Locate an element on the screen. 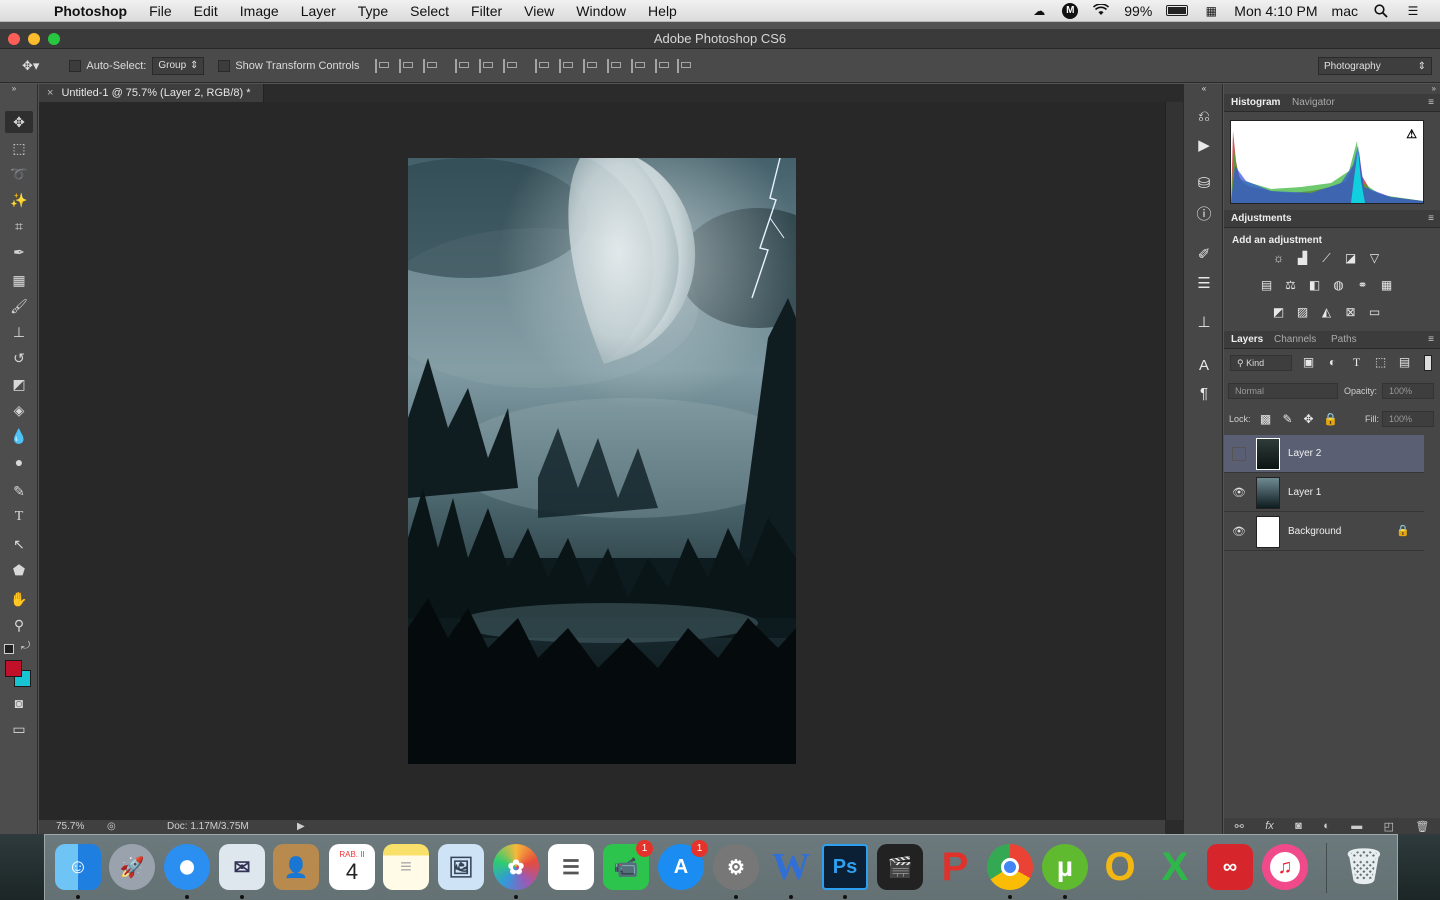  align-right-icon is located at coordinates (510, 65).